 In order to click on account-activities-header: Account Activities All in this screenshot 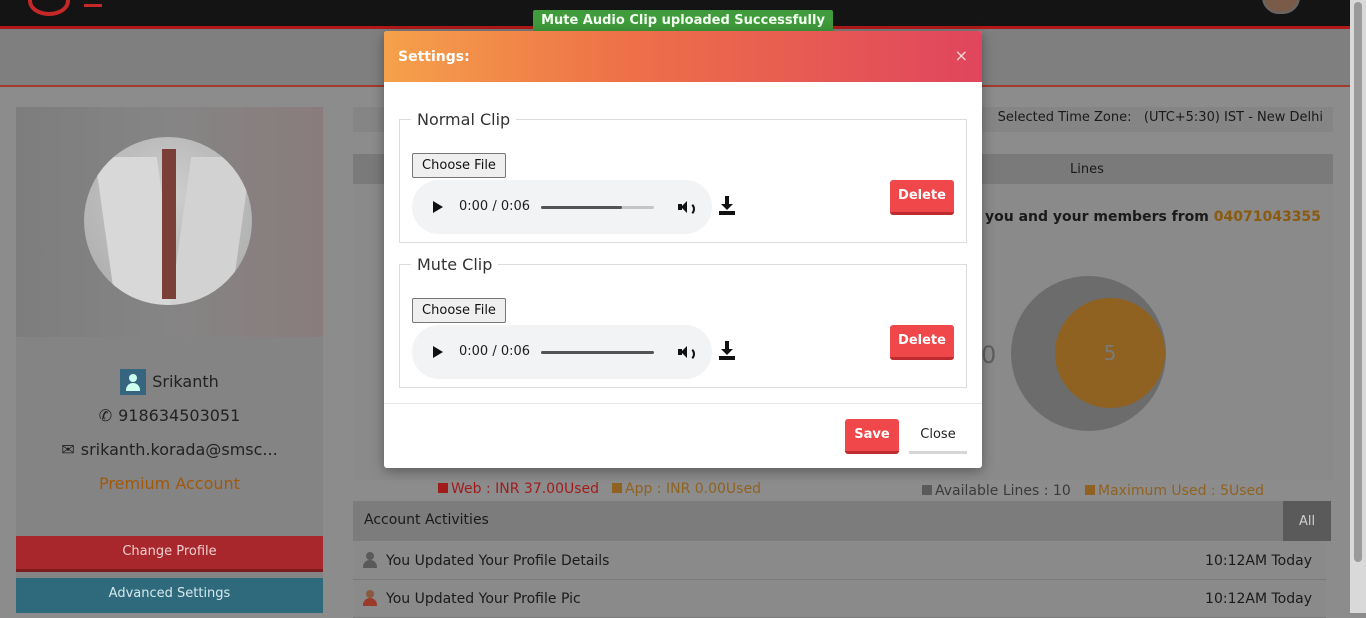, I will do `click(842, 521)`.